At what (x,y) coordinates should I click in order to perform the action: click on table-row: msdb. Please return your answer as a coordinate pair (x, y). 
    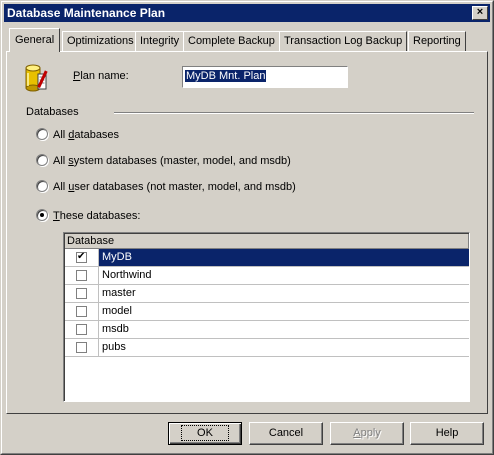
    Looking at the image, I should click on (267, 330).